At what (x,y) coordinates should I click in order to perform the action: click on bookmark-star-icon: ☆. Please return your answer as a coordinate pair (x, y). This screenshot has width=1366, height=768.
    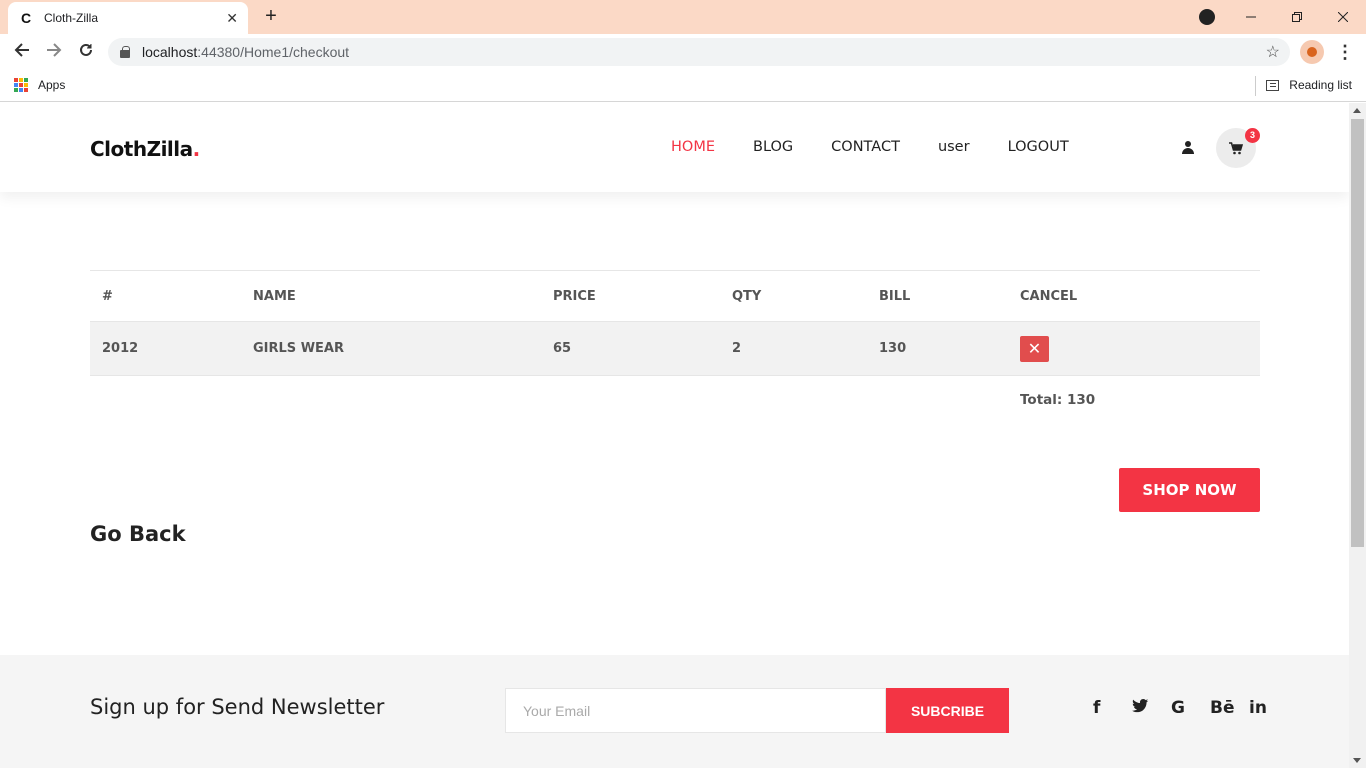
    Looking at the image, I should click on (1273, 52).